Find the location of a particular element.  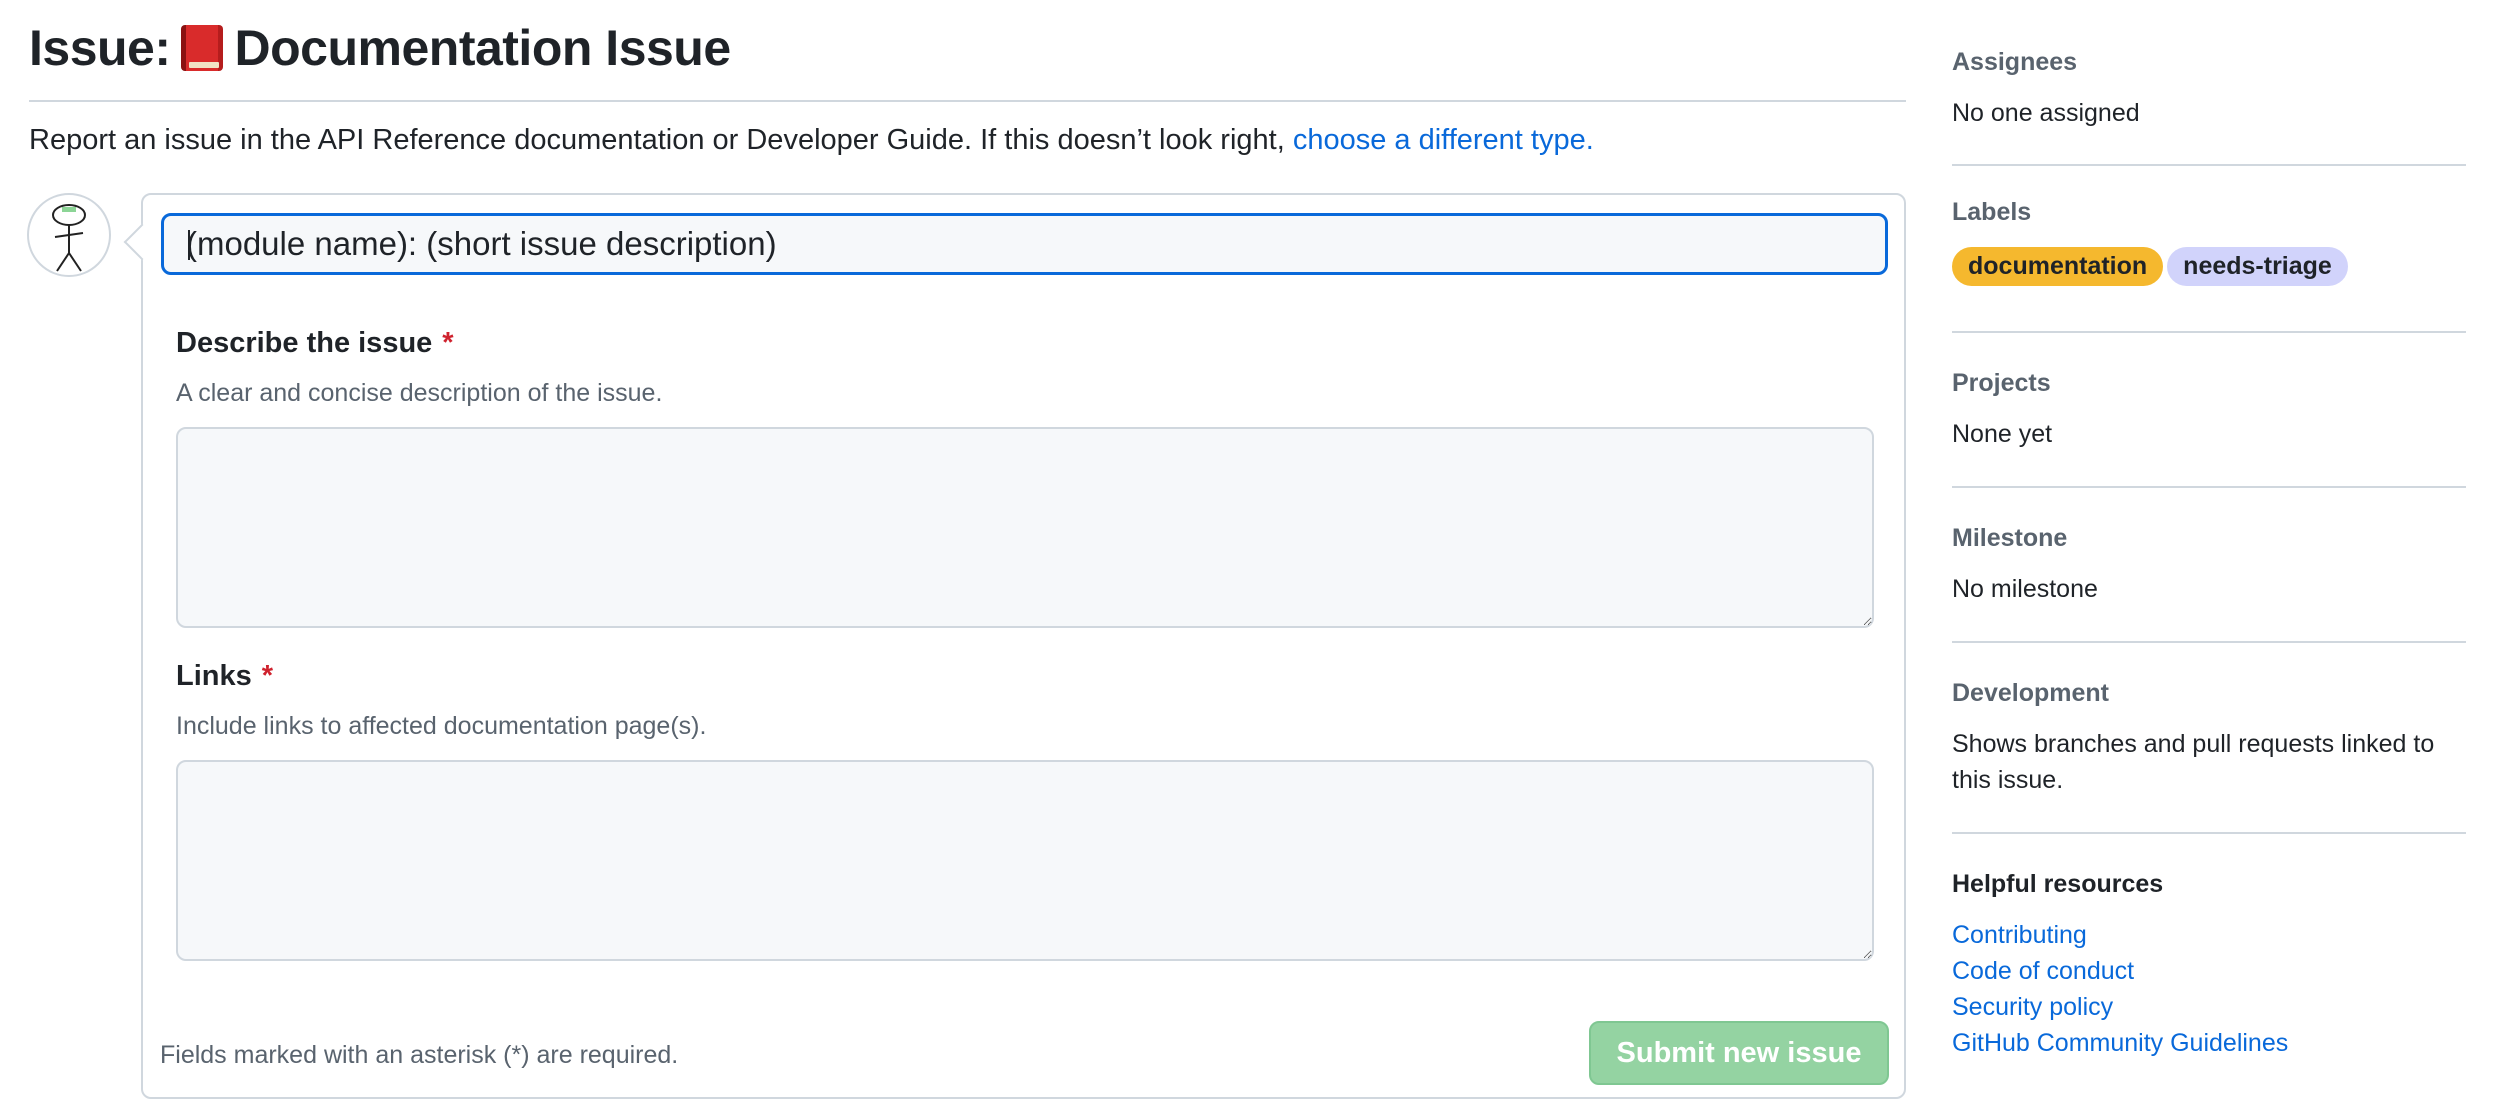

labels-heading: Labels is located at coordinates (1992, 212).